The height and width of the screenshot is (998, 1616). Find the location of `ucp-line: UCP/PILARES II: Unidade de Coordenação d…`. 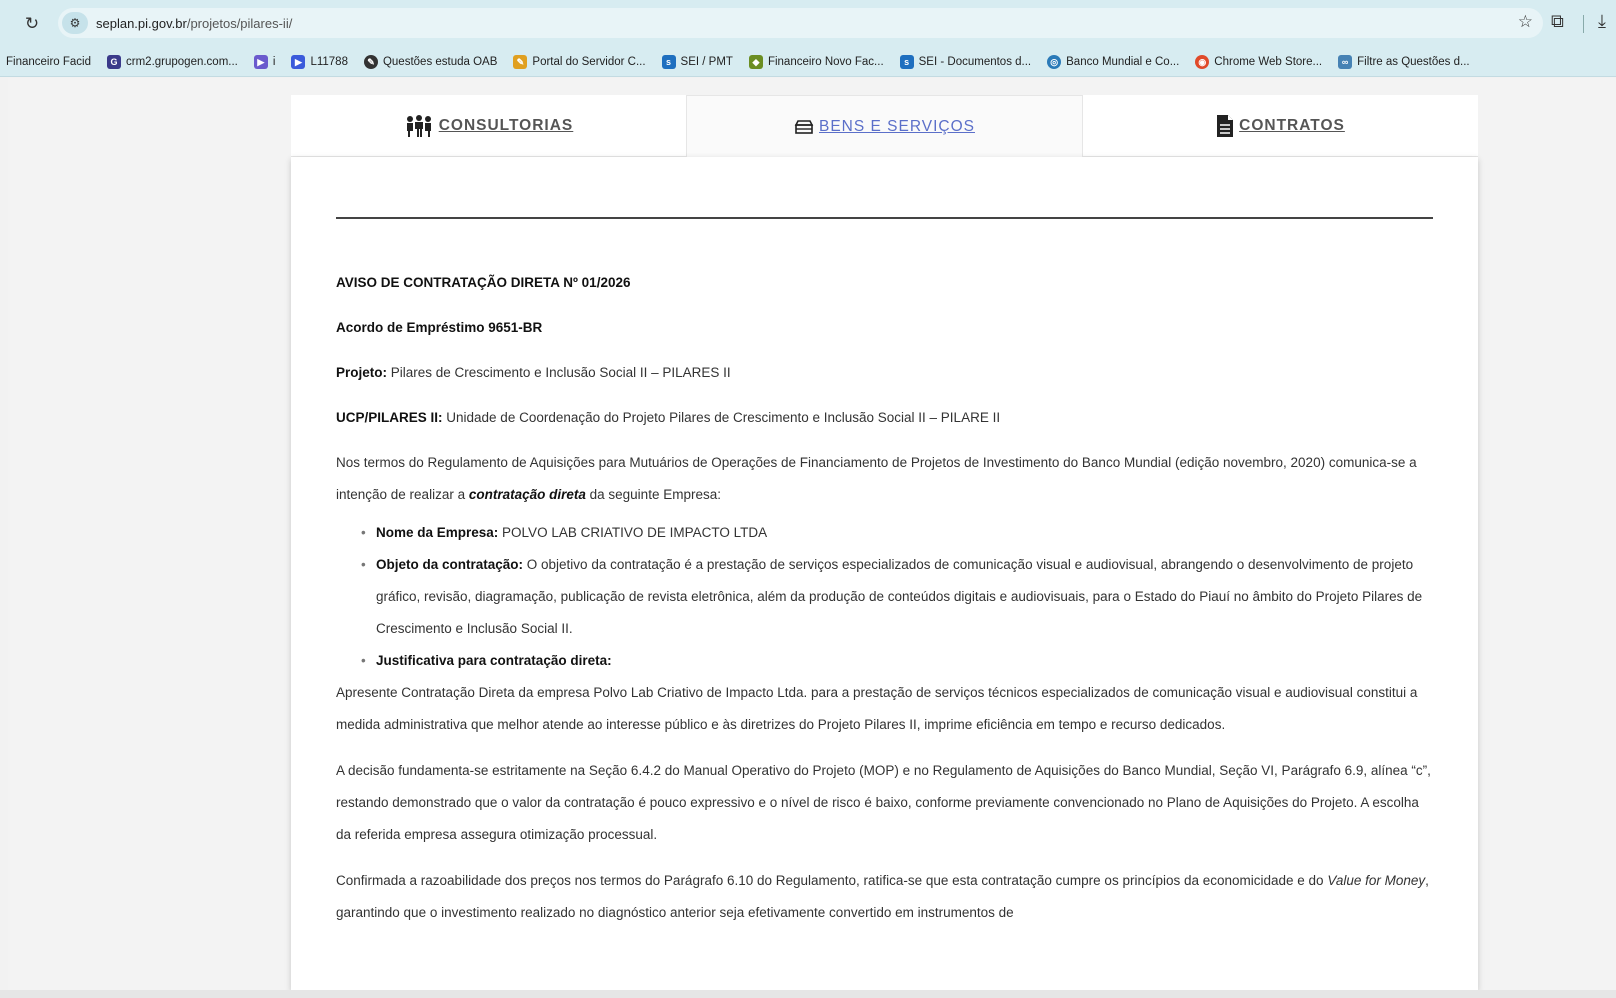

ucp-line: UCP/PILARES II: Unidade de Coordenação d… is located at coordinates (884, 418).